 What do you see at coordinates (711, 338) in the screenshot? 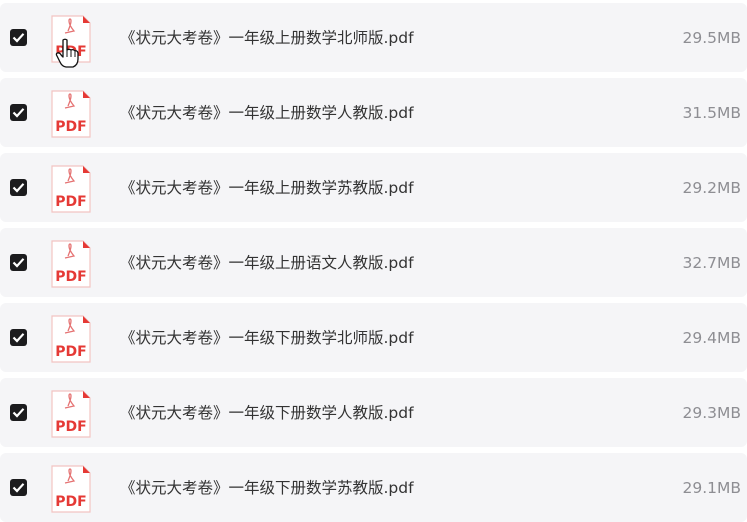
I see `file-size: 29.4MB` at bounding box center [711, 338].